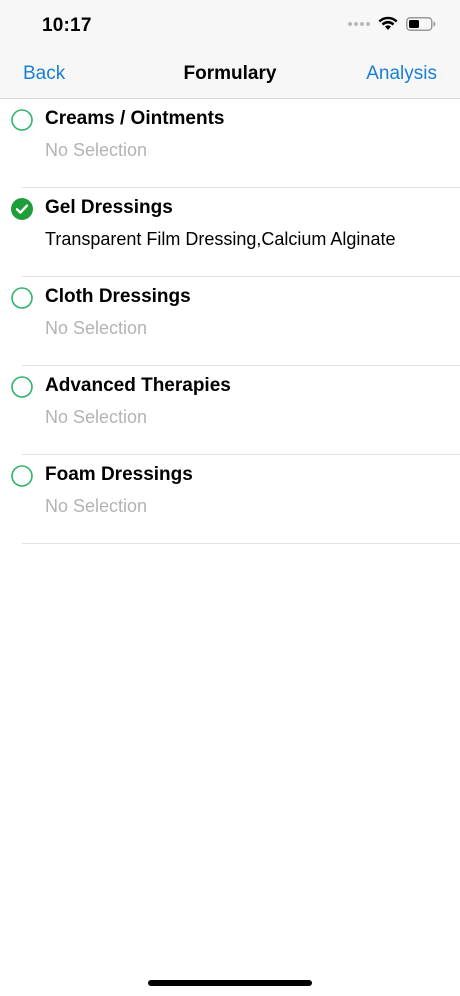 The height and width of the screenshot is (996, 460). What do you see at coordinates (235, 143) in the screenshot?
I see `list-item-creams-ointments: Creams / Ointments No Selection` at bounding box center [235, 143].